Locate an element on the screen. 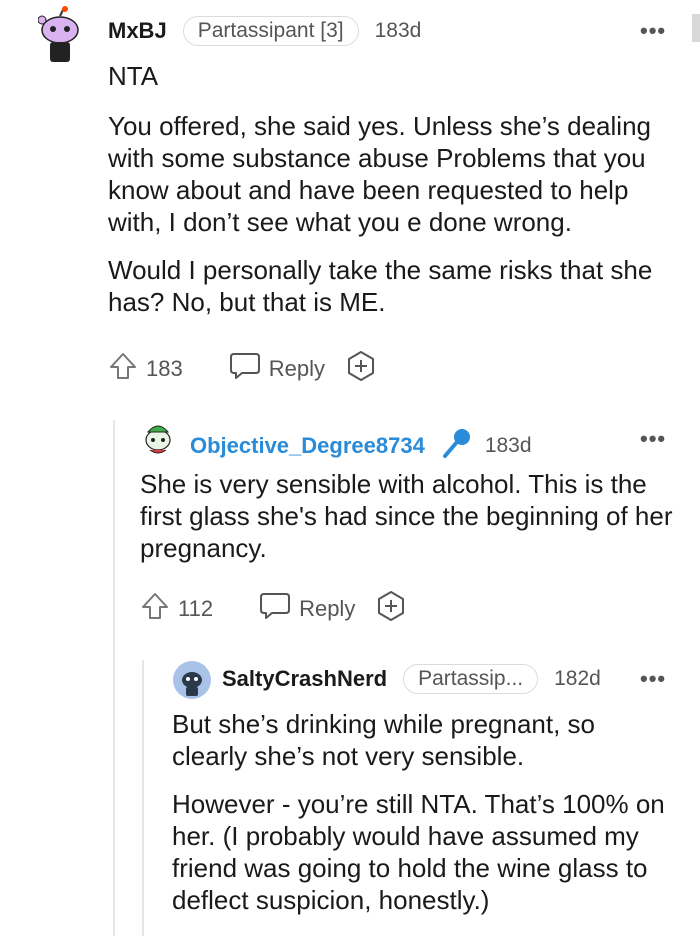 The image size is (700, 936). avatar-salty-crash-nerd is located at coordinates (192, 680).